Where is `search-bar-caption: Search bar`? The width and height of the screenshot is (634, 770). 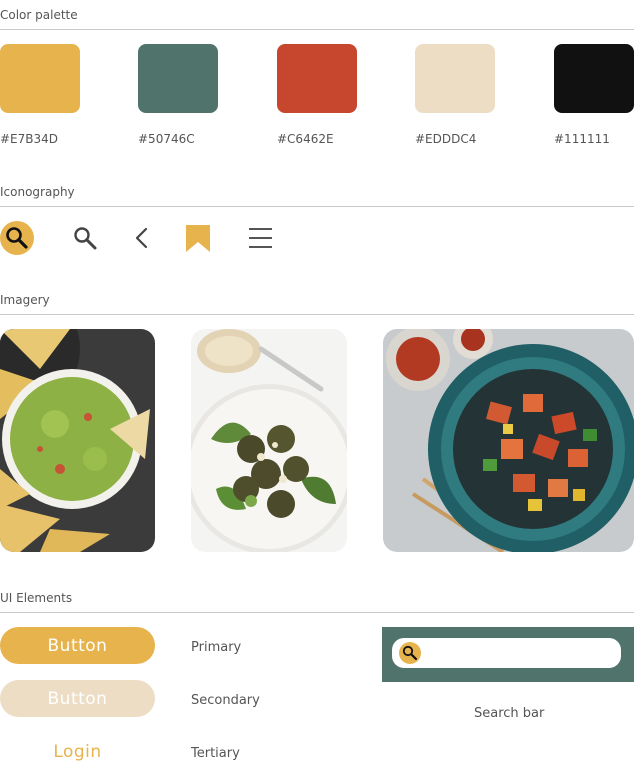 search-bar-caption: Search bar is located at coordinates (509, 713).